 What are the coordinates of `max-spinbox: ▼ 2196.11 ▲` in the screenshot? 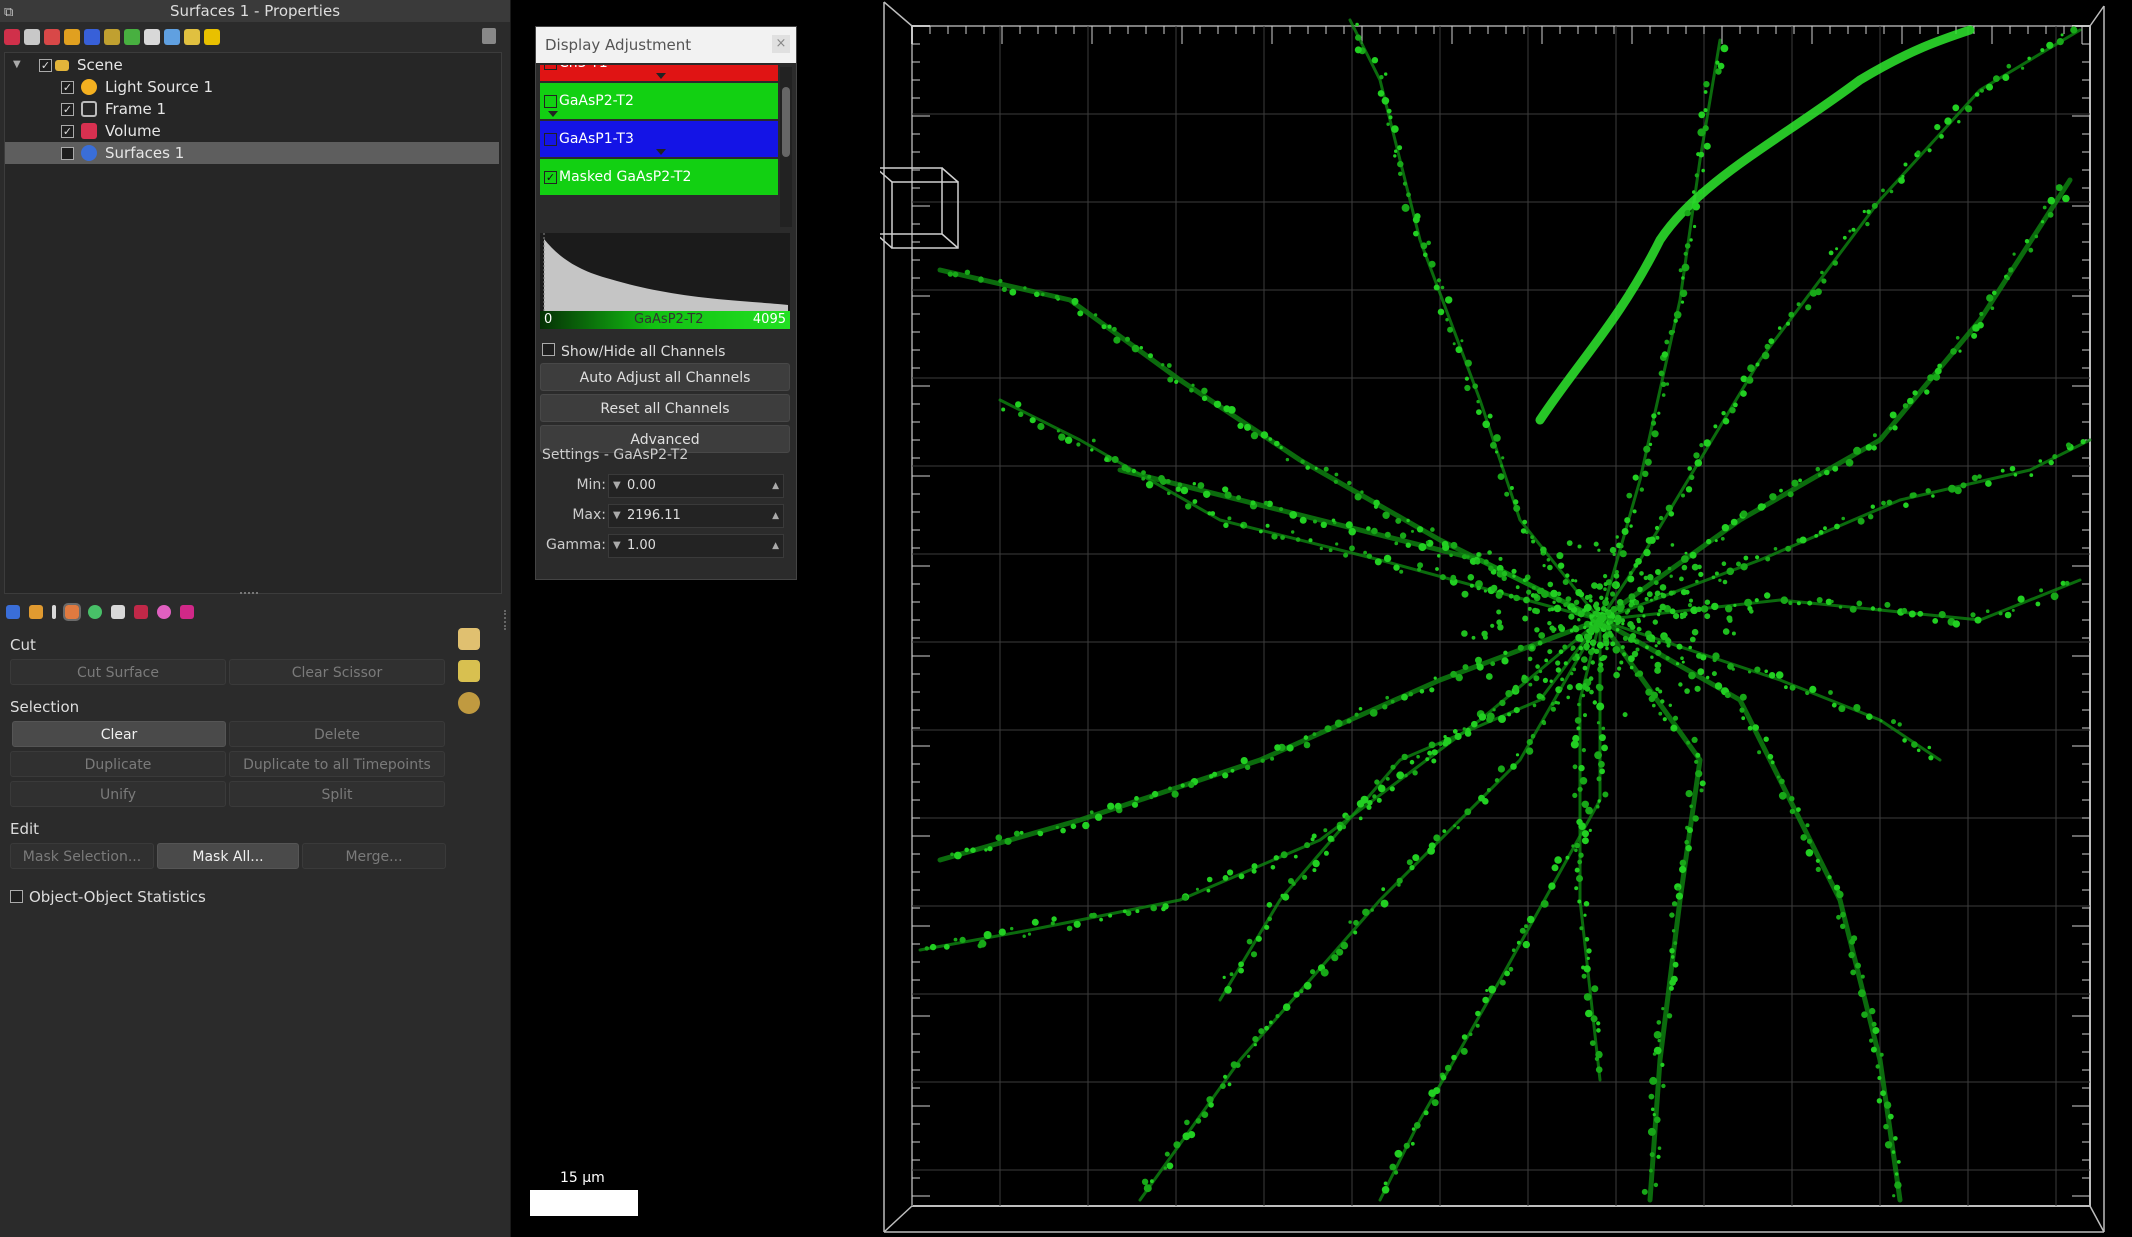 It's located at (696, 516).